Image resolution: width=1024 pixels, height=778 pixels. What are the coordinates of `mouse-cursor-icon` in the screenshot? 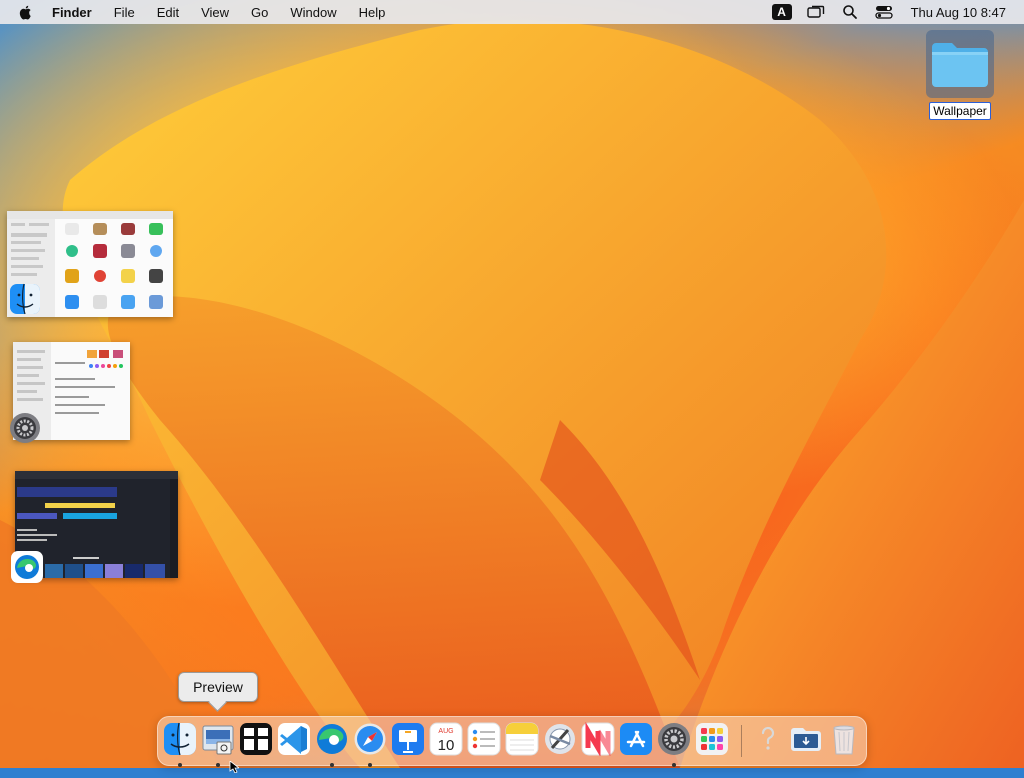 It's located at (235, 767).